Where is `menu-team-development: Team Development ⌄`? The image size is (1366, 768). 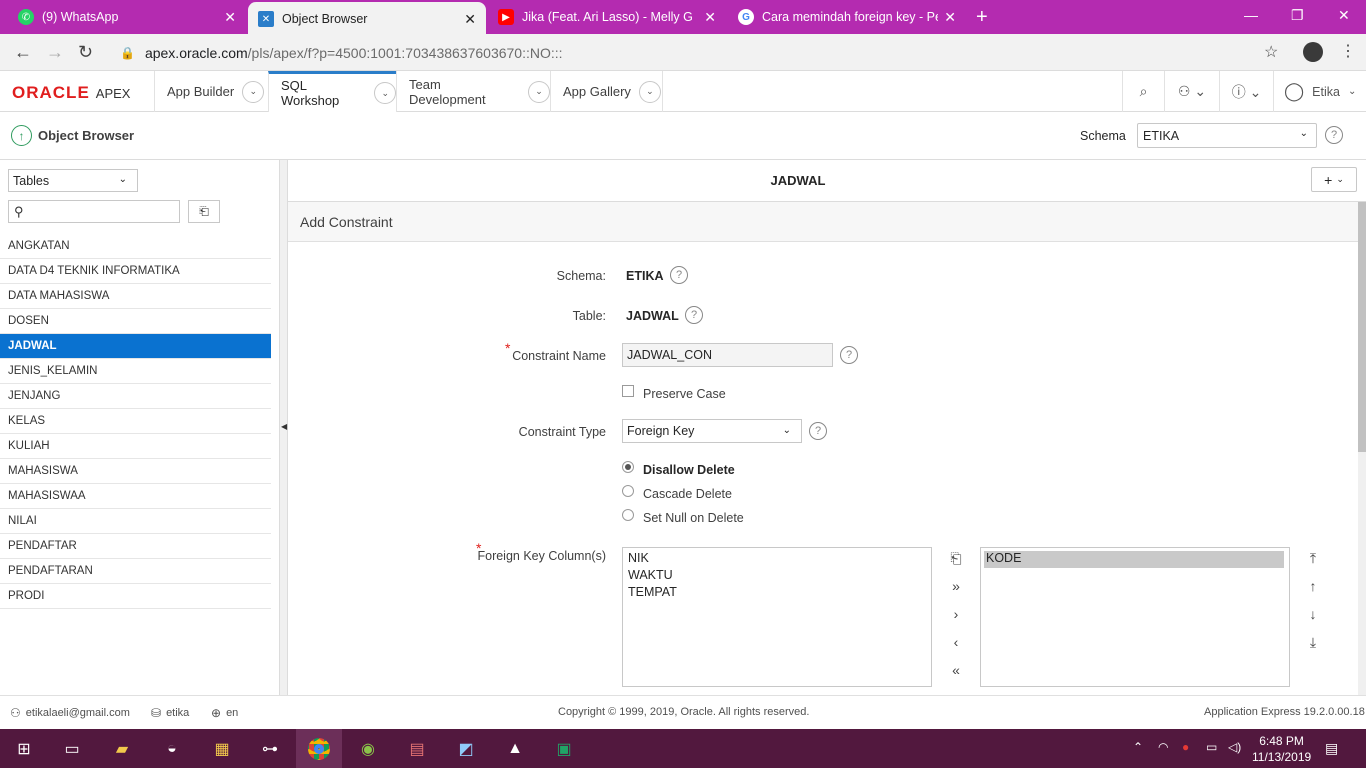
menu-team-development: Team Development ⌄ is located at coordinates (473, 91).